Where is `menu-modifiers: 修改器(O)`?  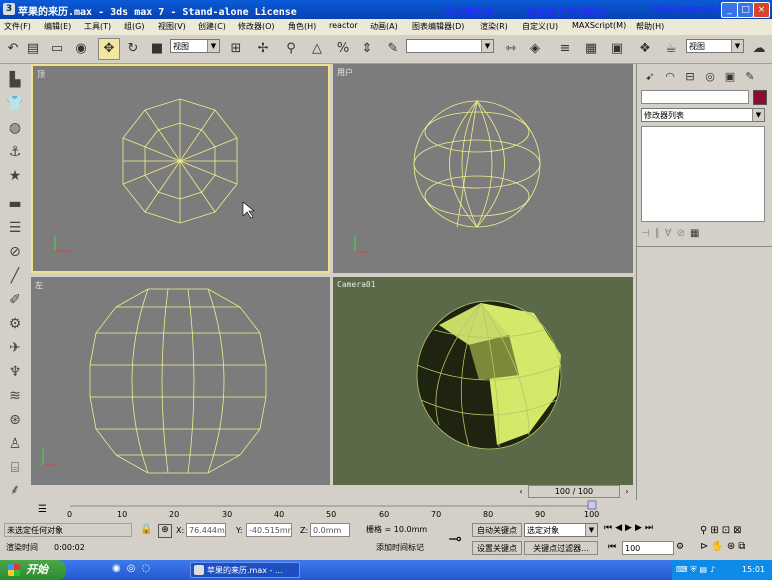 menu-modifiers: 修改器(O) is located at coordinates (256, 26).